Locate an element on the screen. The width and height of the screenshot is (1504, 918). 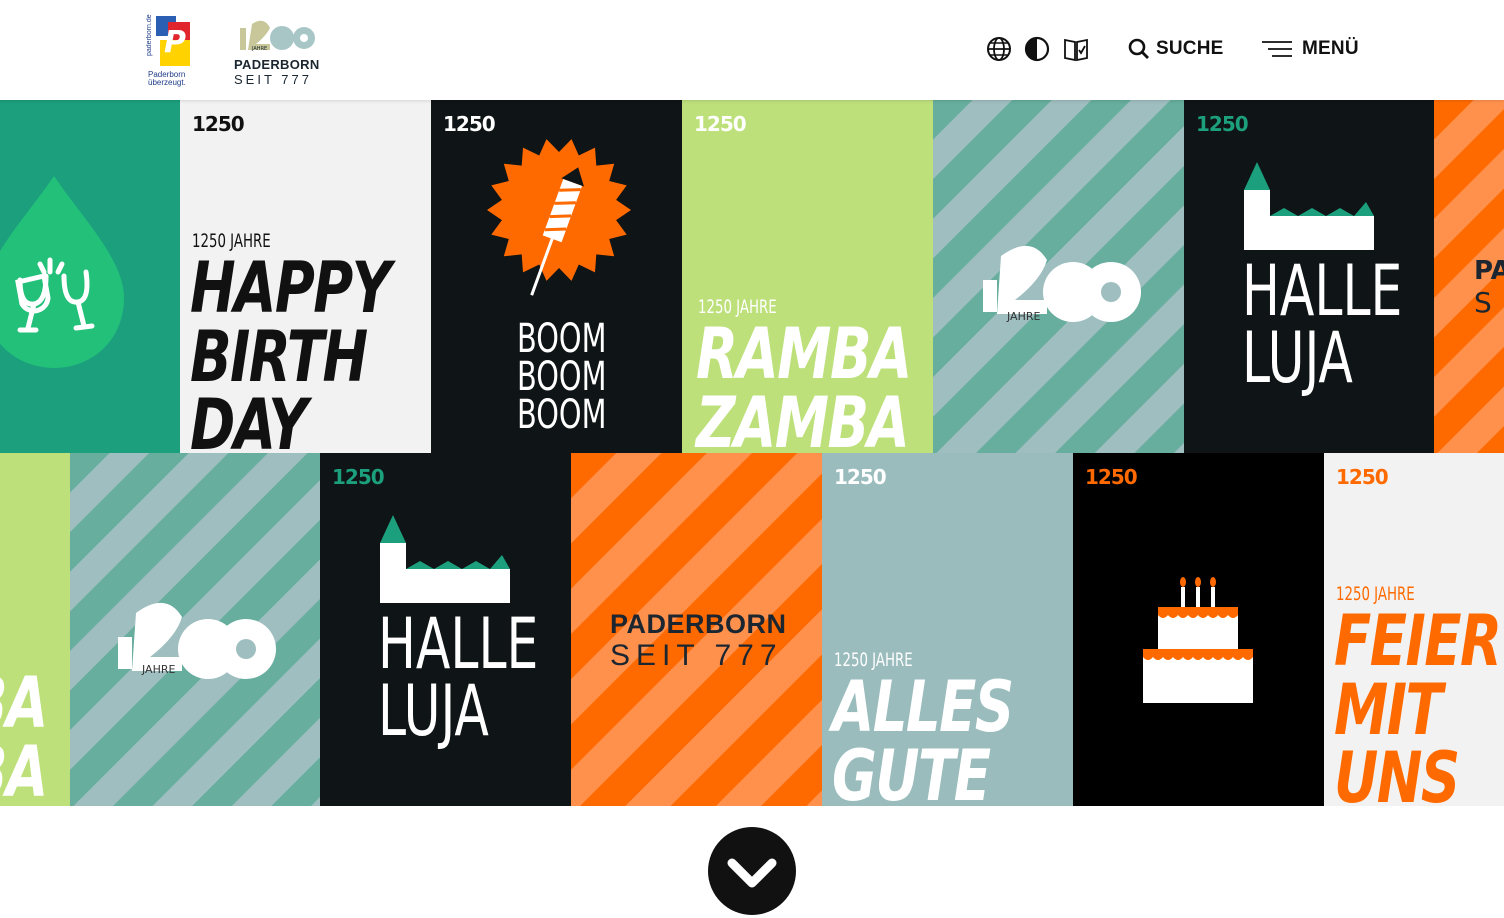
search-icon is located at coordinates (1138, 48).